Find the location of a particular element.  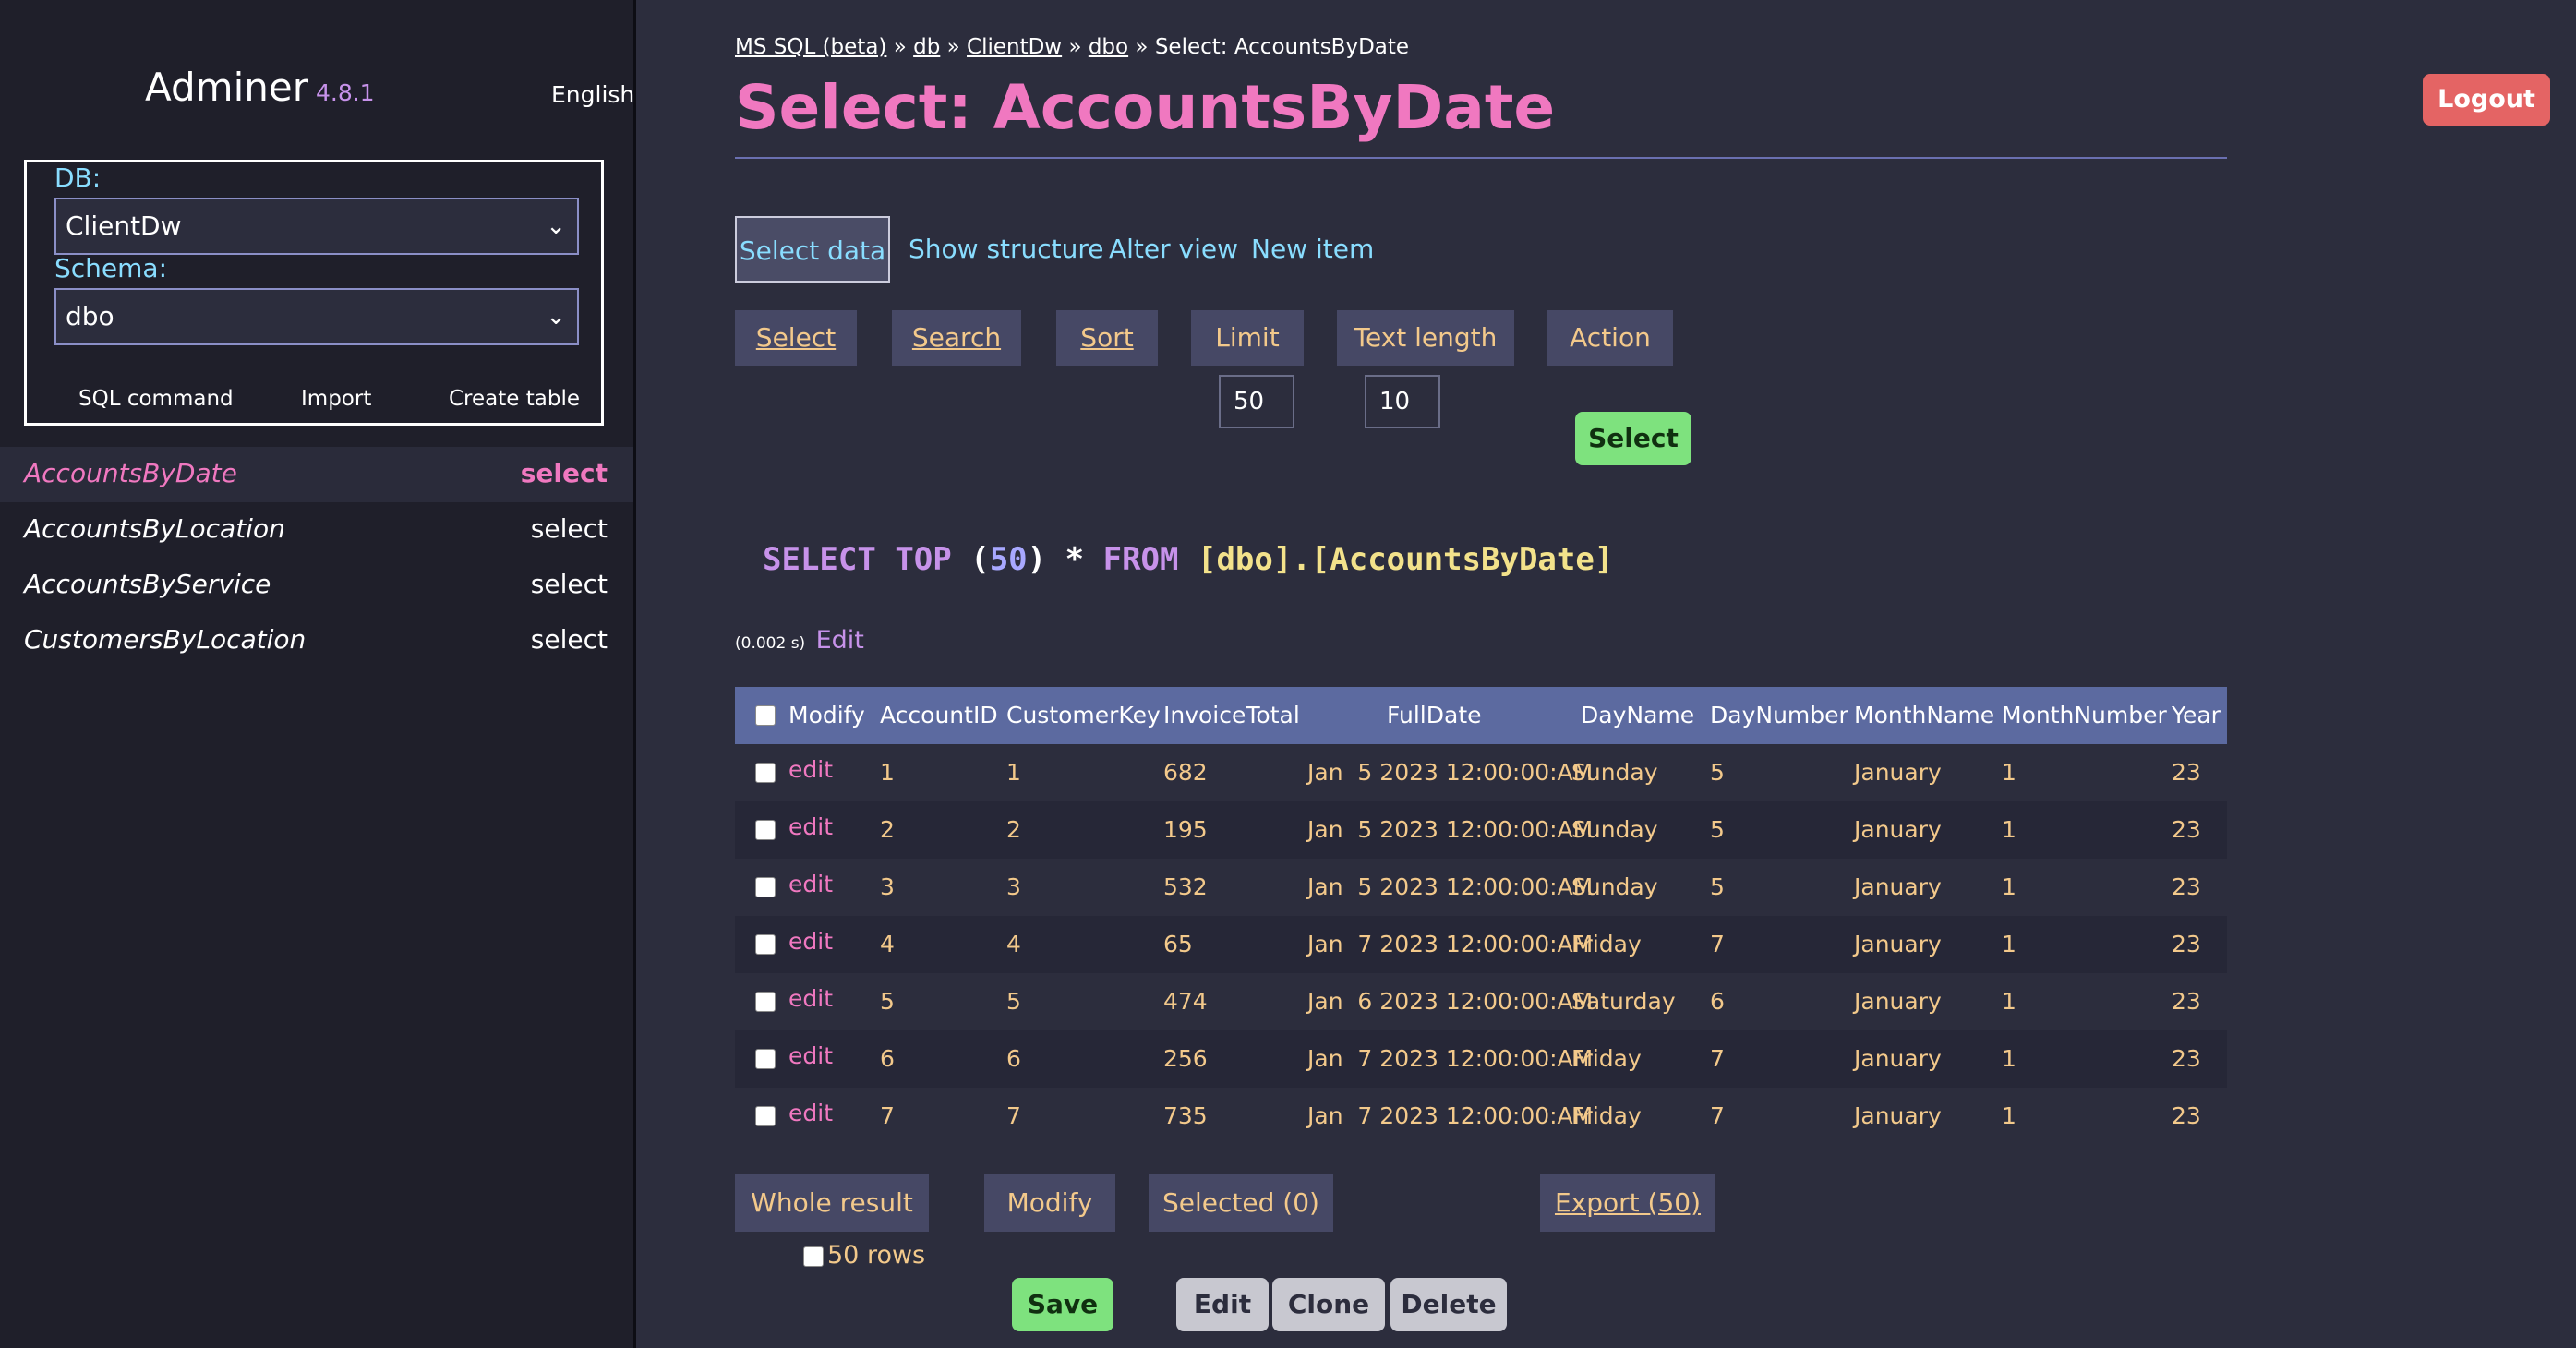

save-button: Save is located at coordinates (1062, 1304).